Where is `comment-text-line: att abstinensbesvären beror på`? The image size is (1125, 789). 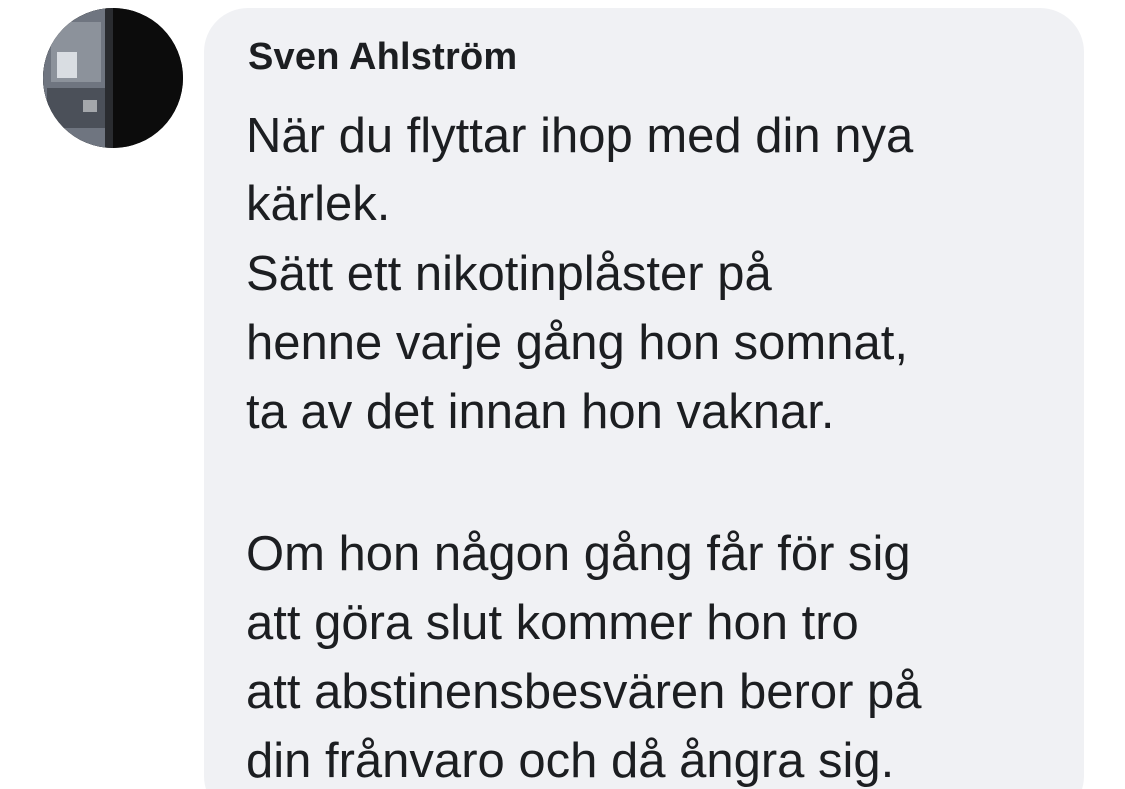 comment-text-line: att abstinensbesvären beror på is located at coordinates (584, 692).